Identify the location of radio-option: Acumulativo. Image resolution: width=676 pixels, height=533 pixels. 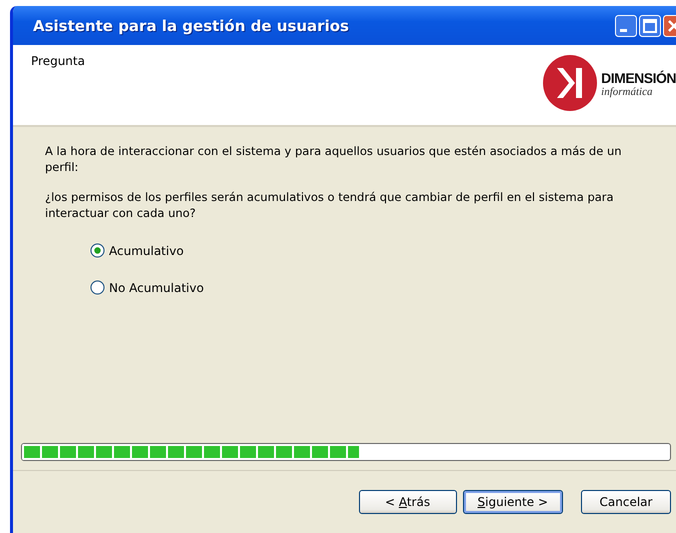
(137, 250).